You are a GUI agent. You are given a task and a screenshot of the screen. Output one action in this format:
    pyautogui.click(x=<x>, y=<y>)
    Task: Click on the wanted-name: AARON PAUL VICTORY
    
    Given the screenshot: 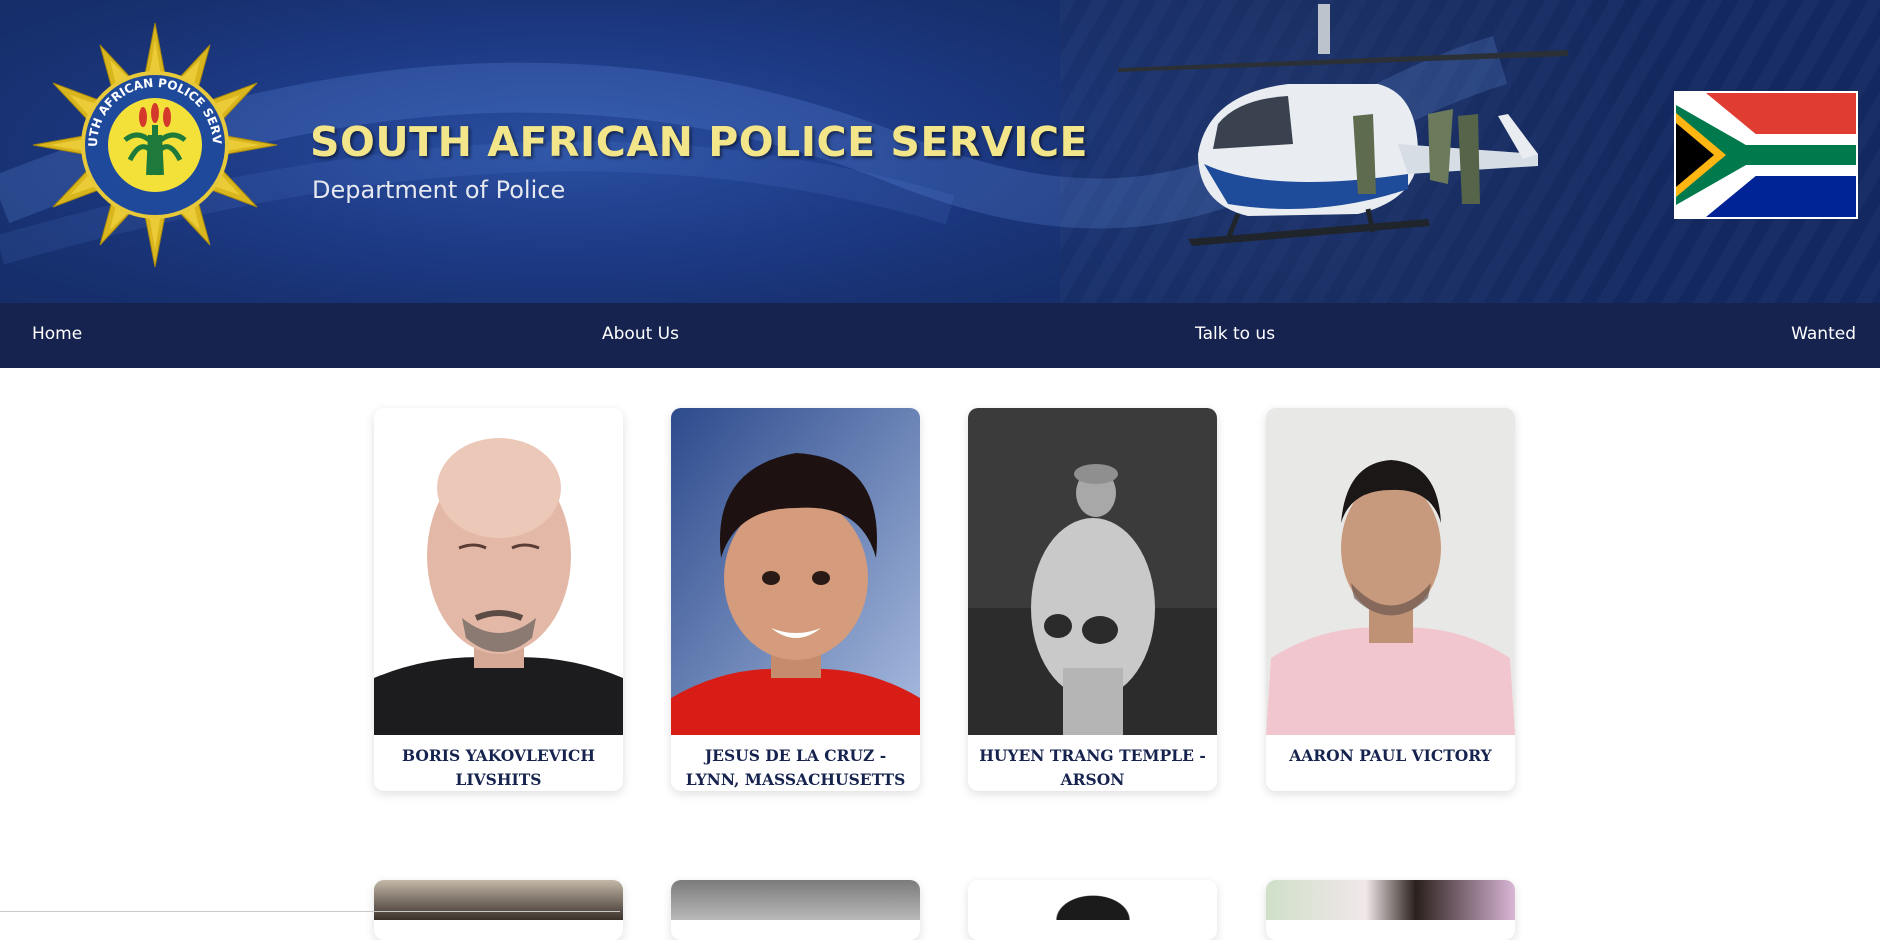 What is the action you would take?
    pyautogui.click(x=1390, y=755)
    